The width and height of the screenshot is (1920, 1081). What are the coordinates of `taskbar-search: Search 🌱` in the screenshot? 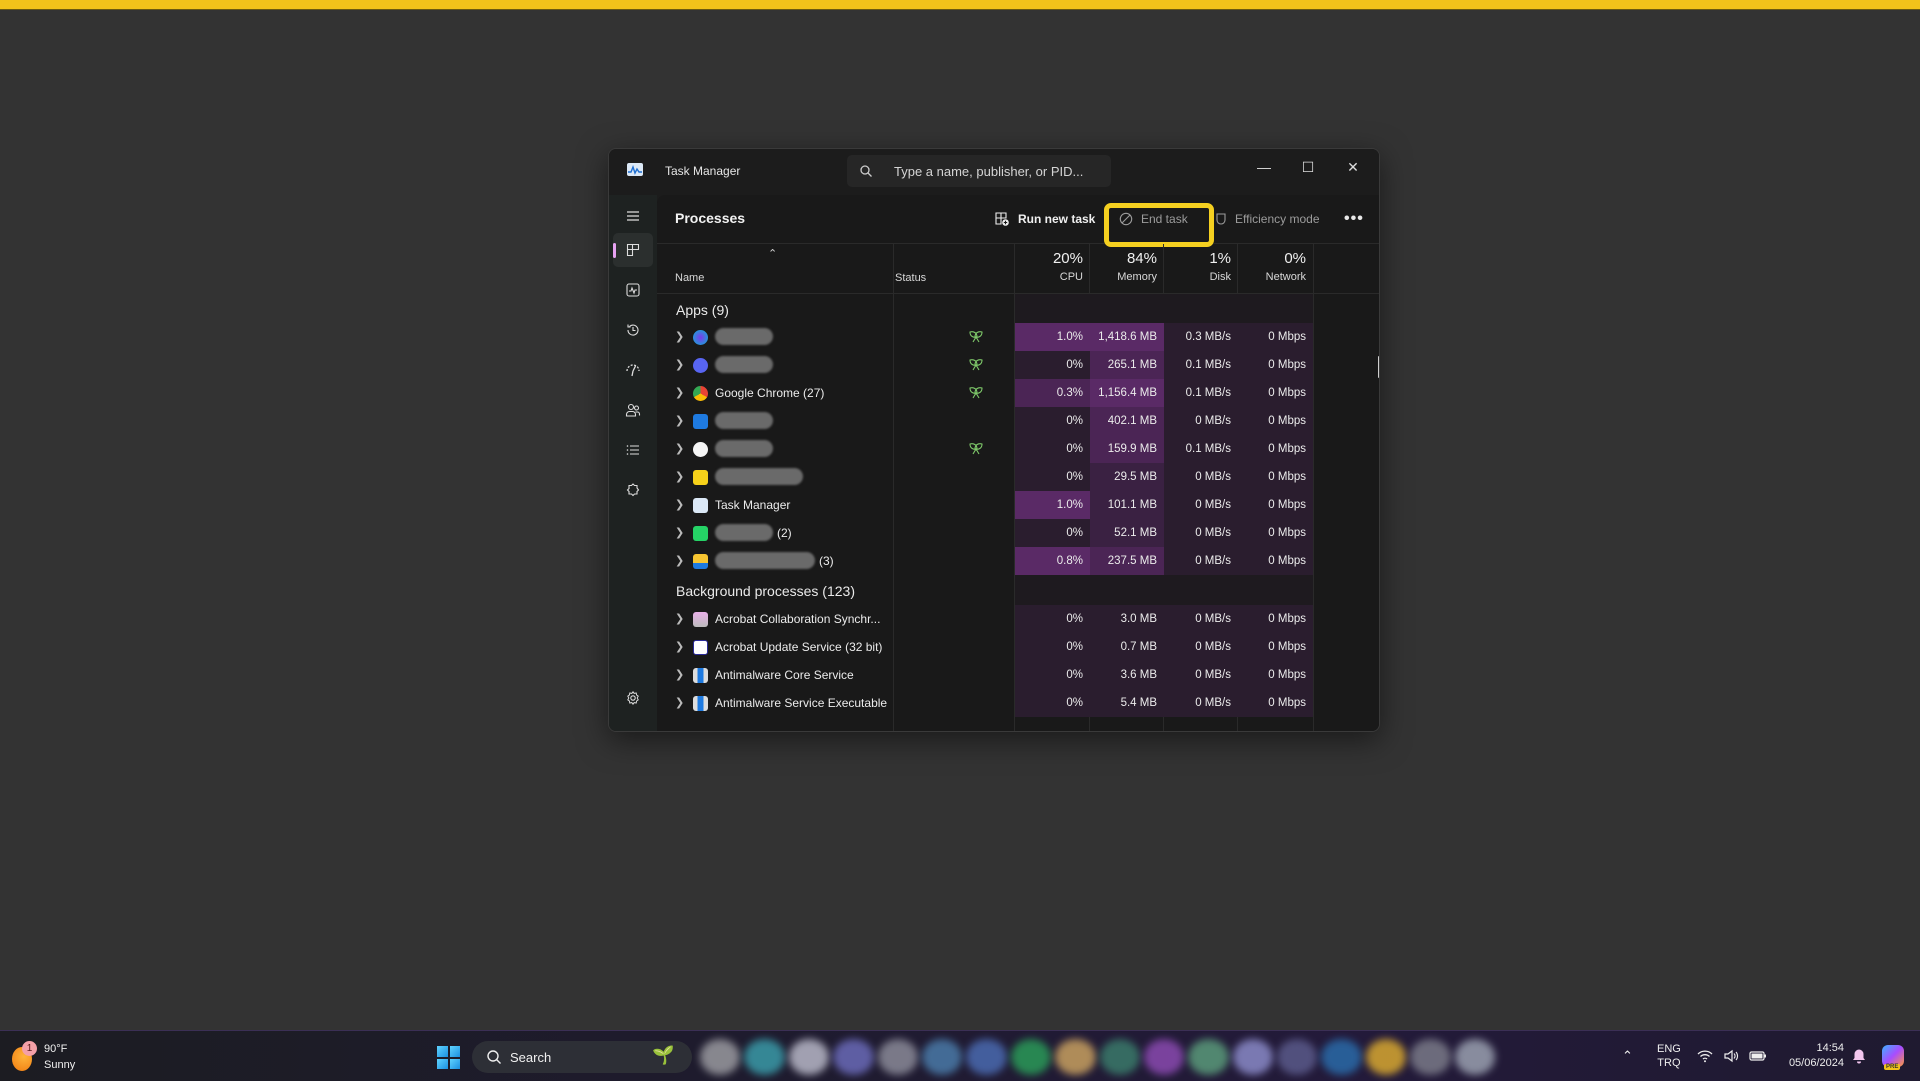 It's located at (582, 1057).